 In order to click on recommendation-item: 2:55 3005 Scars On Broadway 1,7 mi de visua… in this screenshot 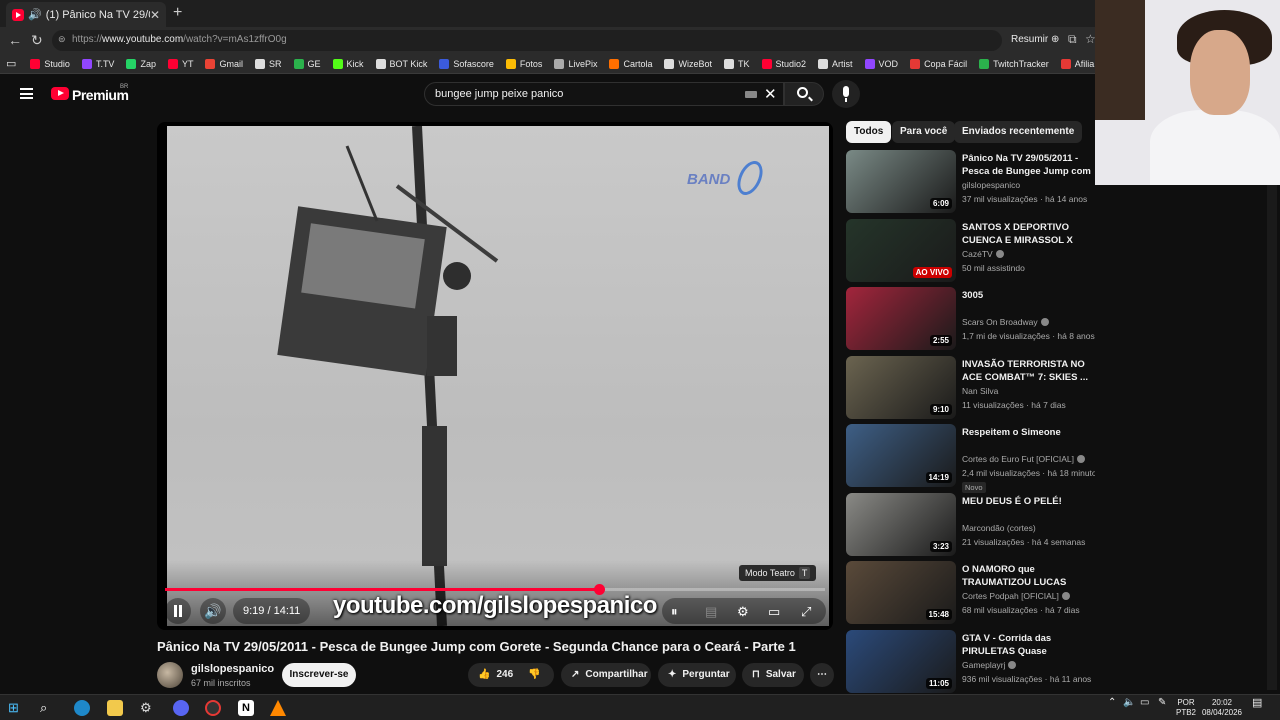, I will do `click(981, 319)`.